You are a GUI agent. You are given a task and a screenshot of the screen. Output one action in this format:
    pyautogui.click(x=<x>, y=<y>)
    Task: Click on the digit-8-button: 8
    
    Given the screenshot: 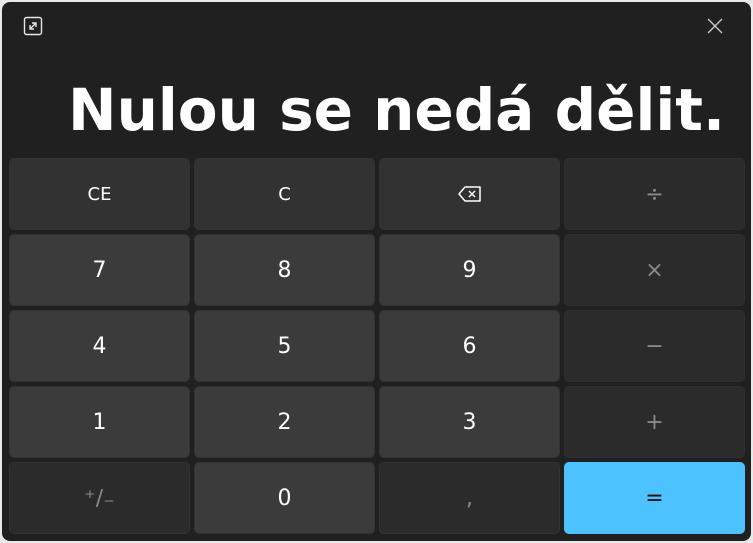 What is the action you would take?
    pyautogui.click(x=284, y=270)
    